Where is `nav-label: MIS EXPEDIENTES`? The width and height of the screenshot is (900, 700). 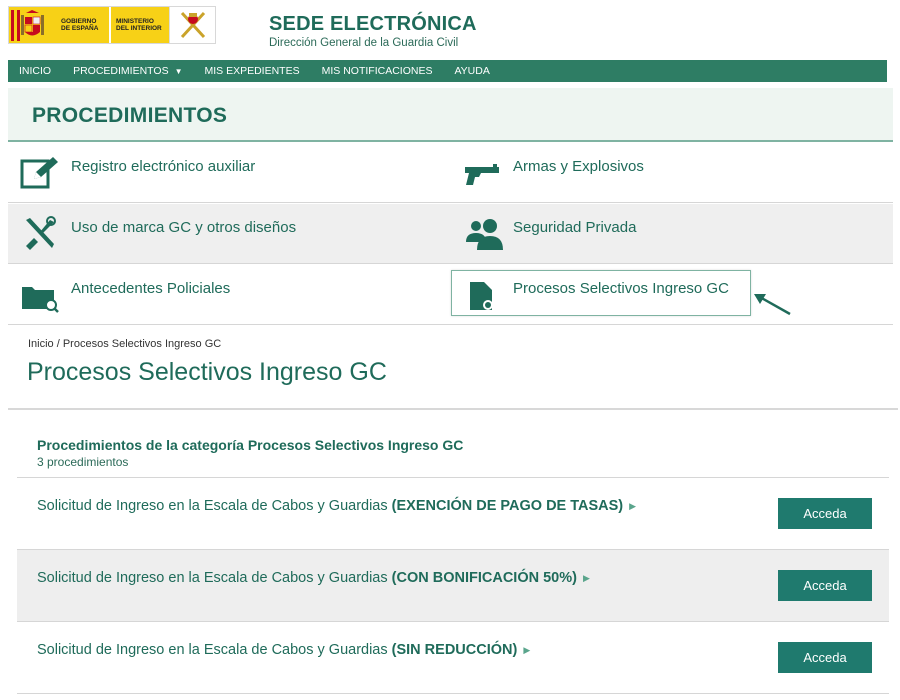 nav-label: MIS EXPEDIENTES is located at coordinates (252, 71).